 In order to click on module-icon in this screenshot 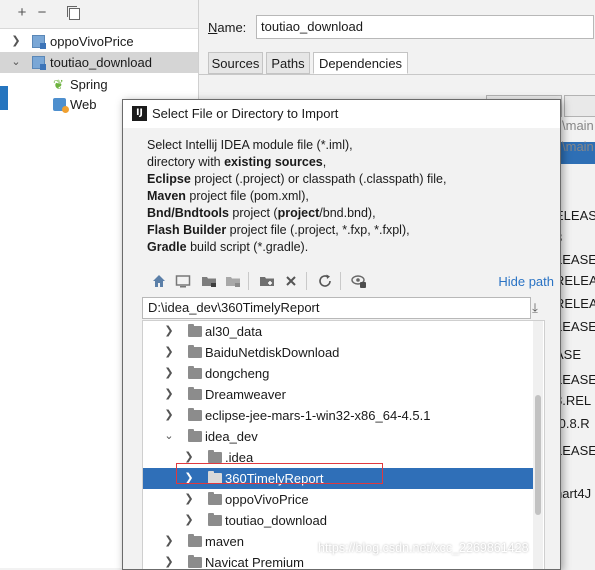, I will do `click(39, 63)`.